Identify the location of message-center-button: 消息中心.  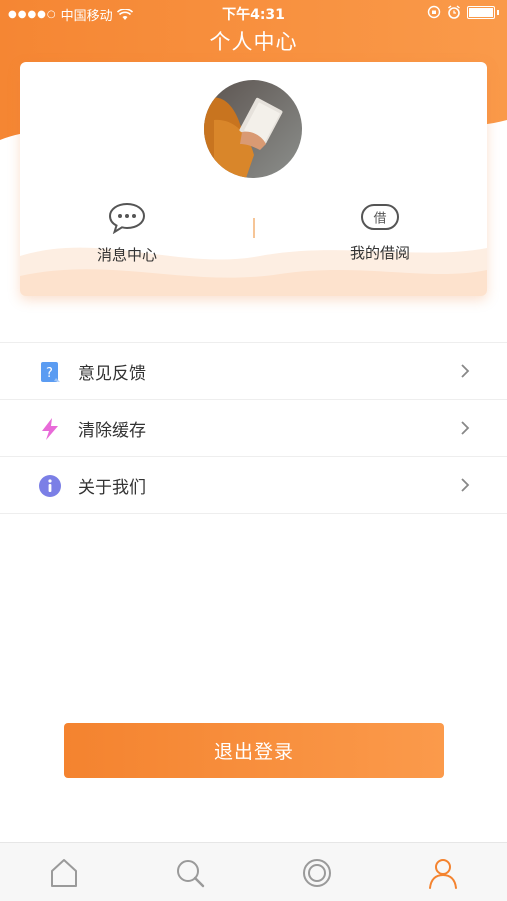
(127, 233).